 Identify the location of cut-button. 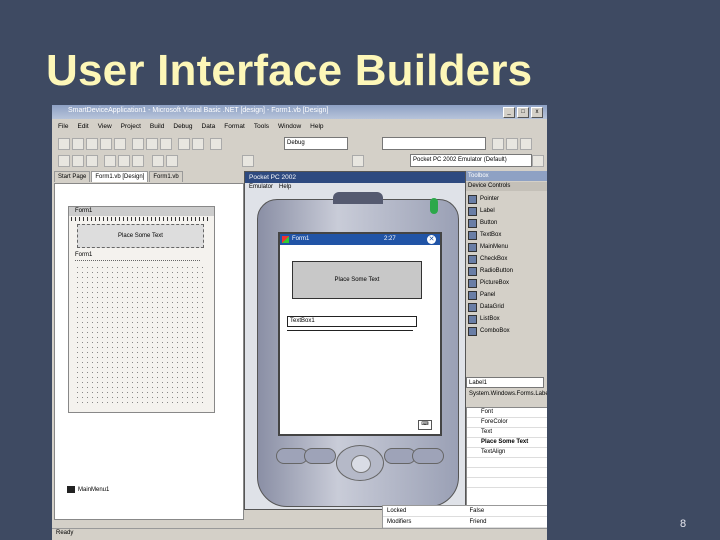
(138, 144).